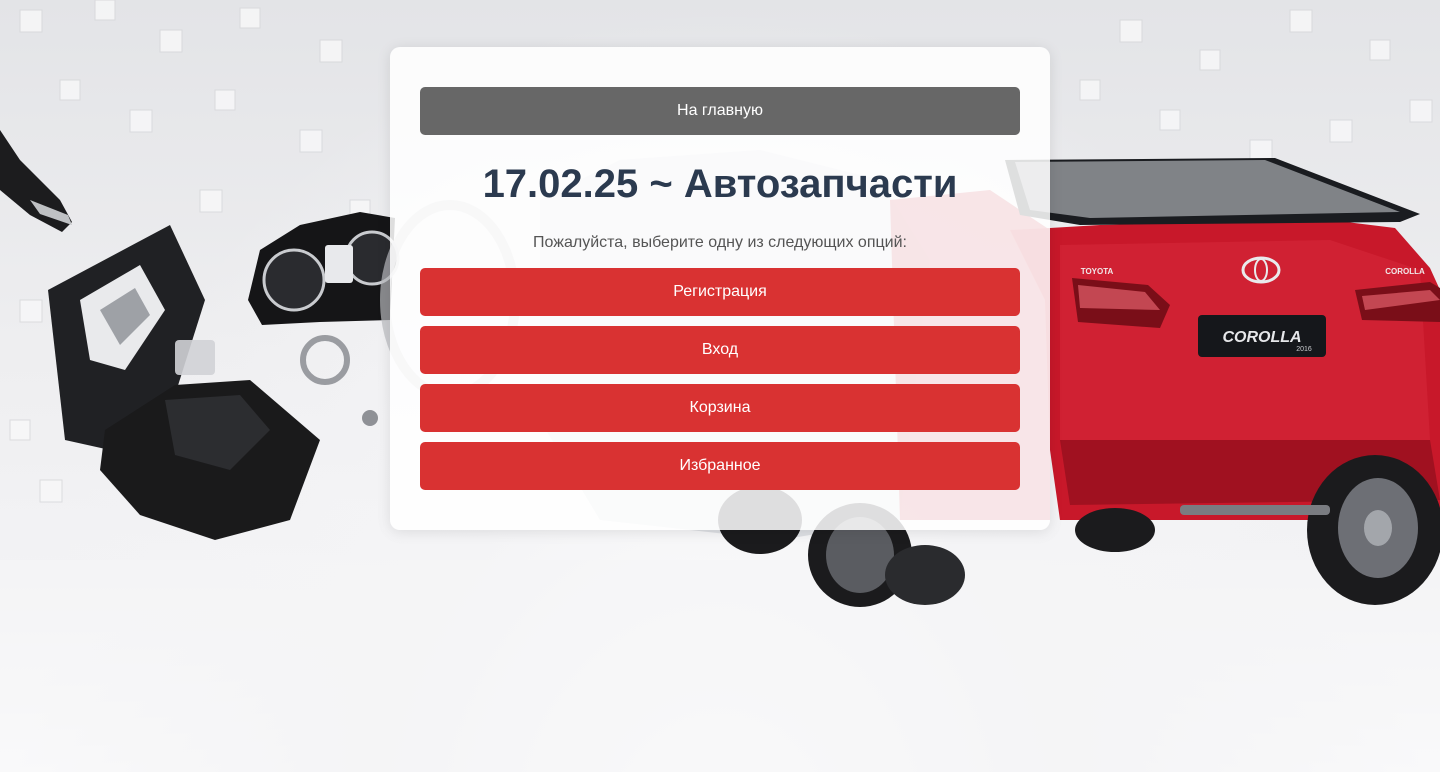  What do you see at coordinates (720, 111) in the screenshot?
I see `home-button: На главную` at bounding box center [720, 111].